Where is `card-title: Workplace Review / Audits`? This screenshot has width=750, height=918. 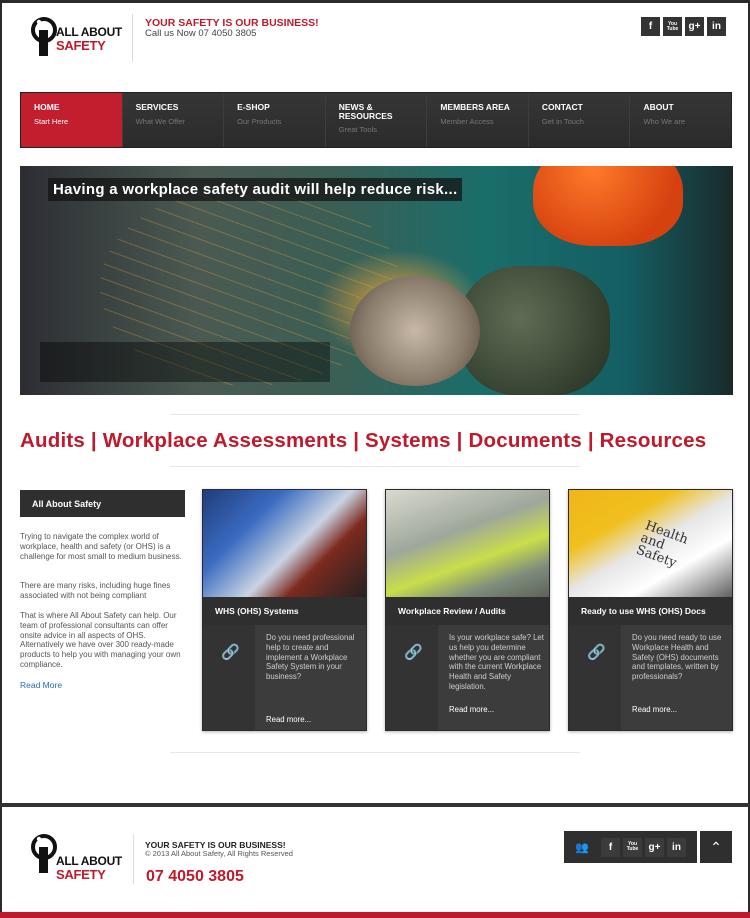
card-title: Workplace Review / Audits is located at coordinates (467, 611).